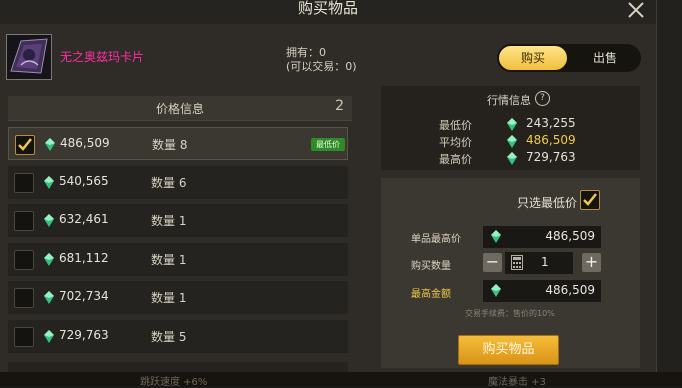 This screenshot has width=682, height=388. What do you see at coordinates (542, 291) in the screenshot?
I see `max-total-display: 486,509` at bounding box center [542, 291].